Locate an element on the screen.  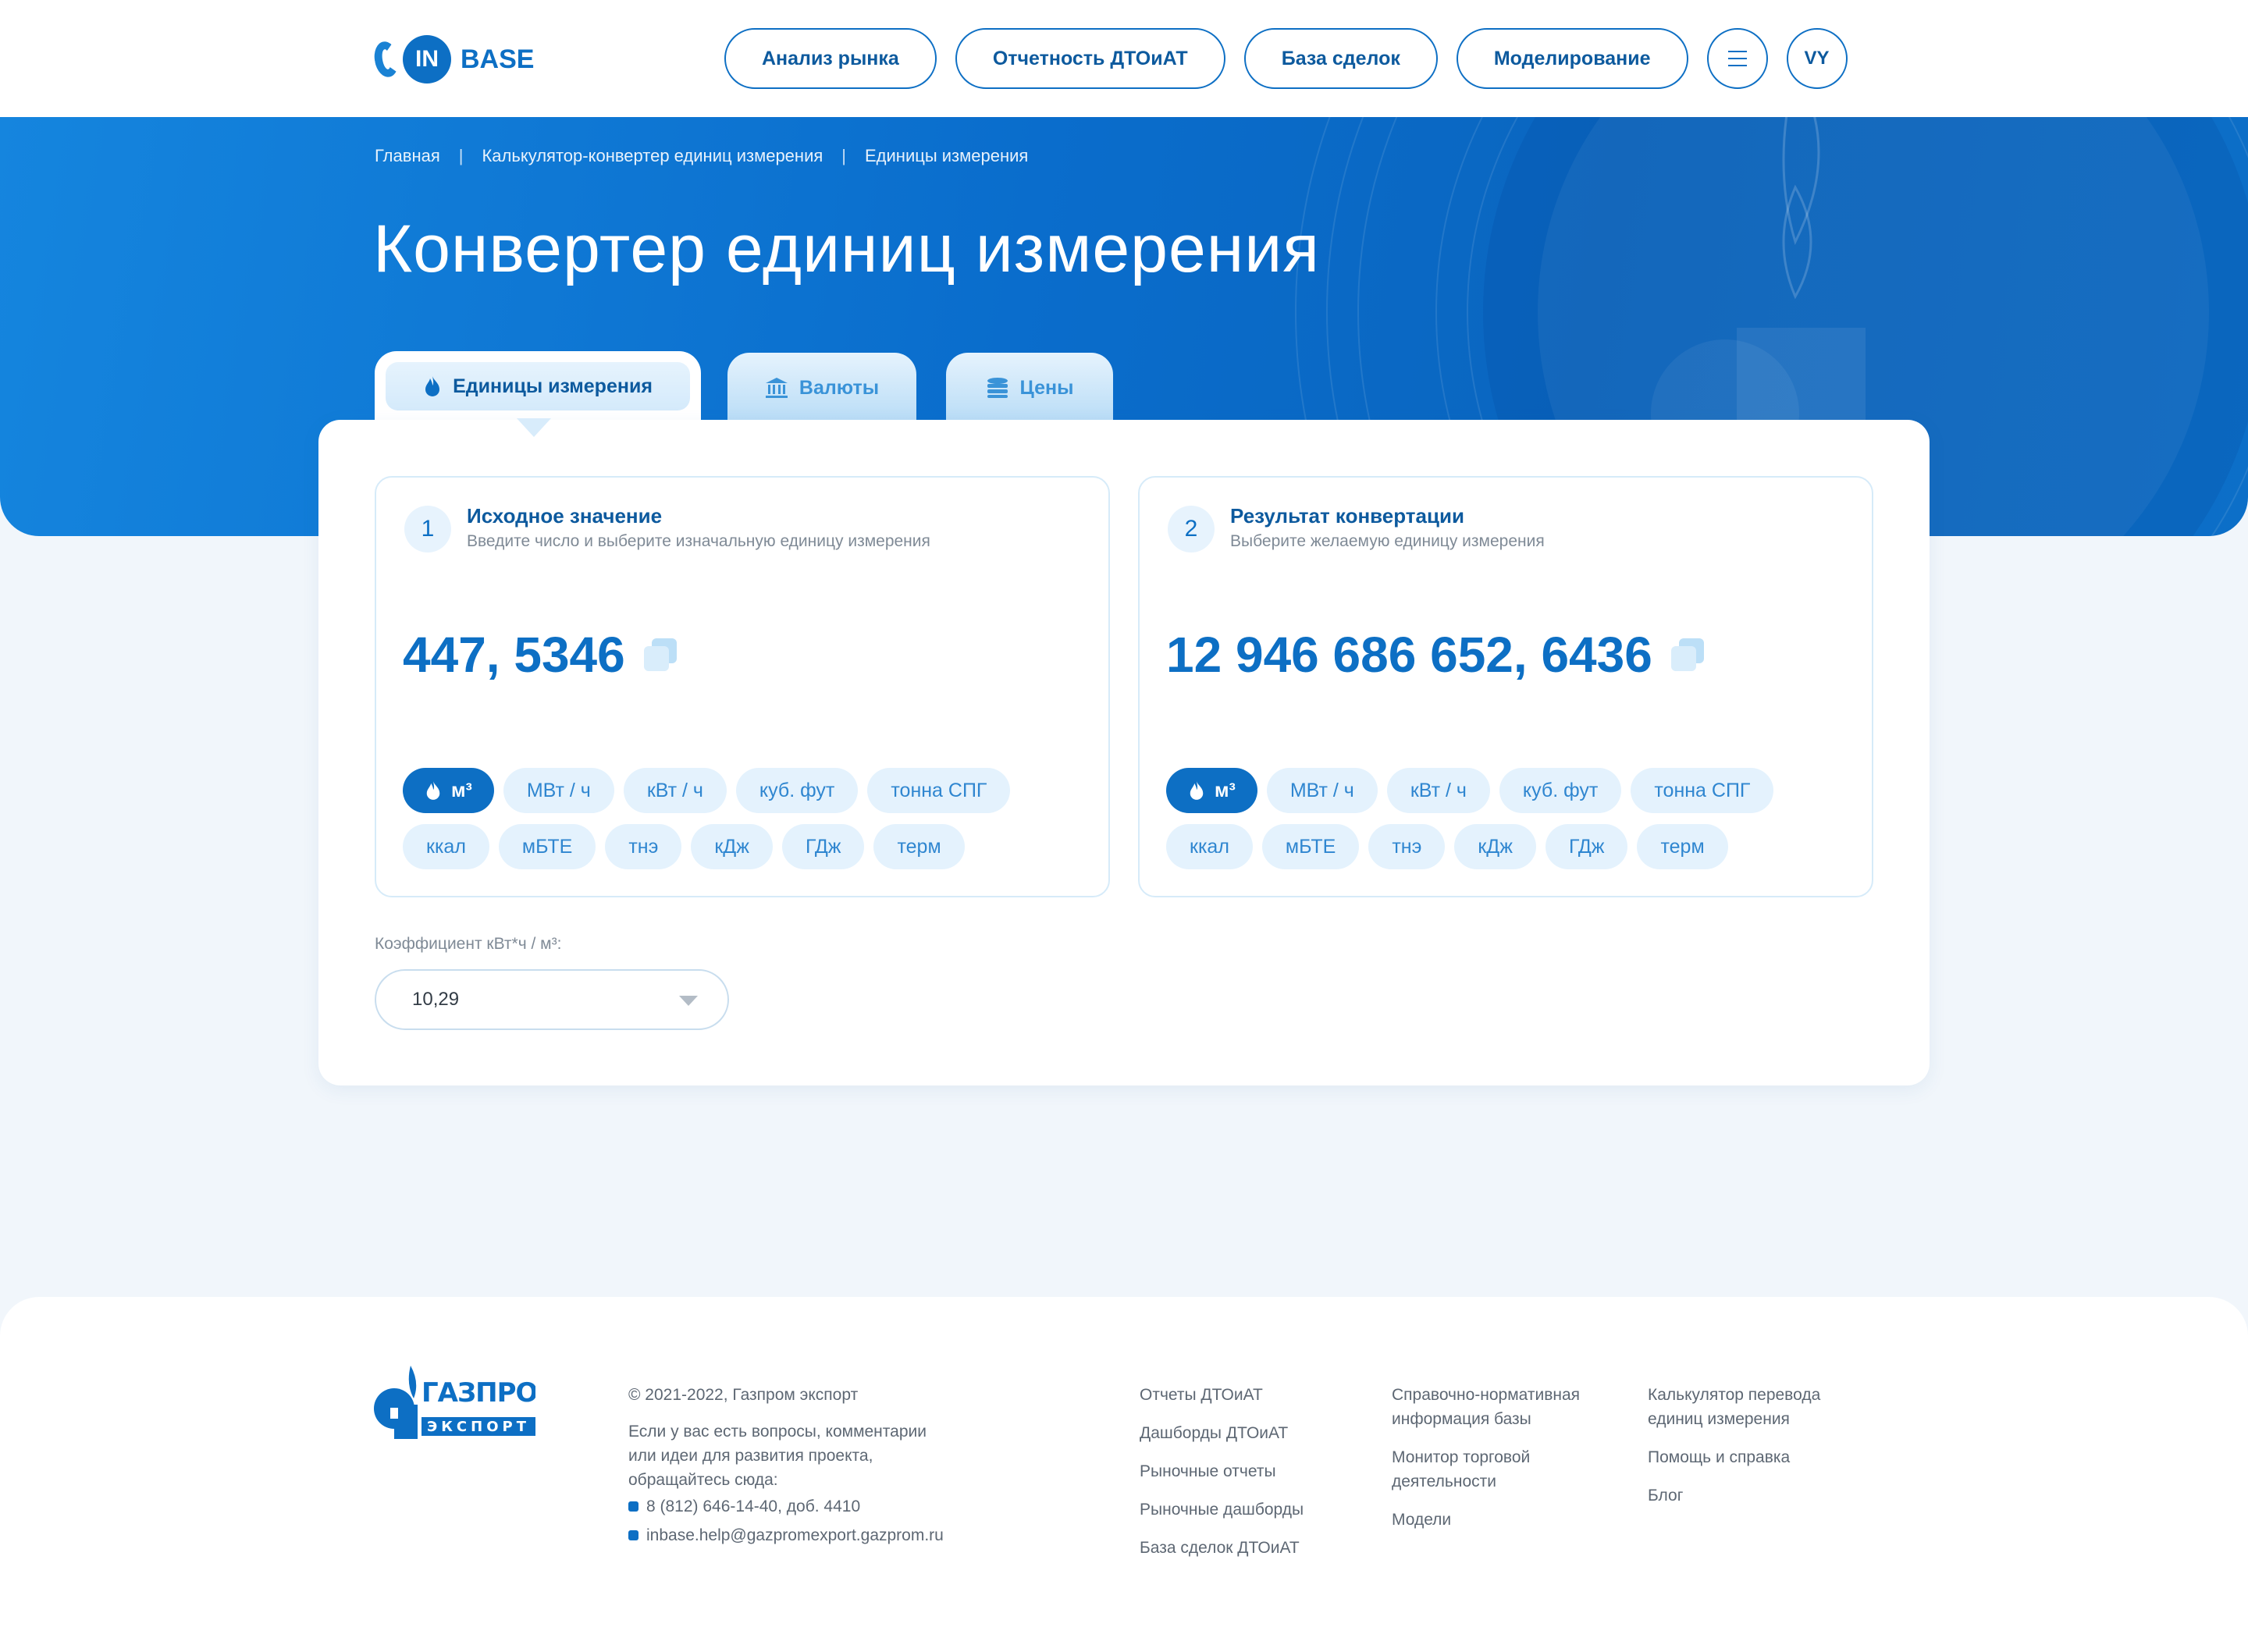
svg-text: ЭКСПОРТ is located at coordinates (479, 1427).